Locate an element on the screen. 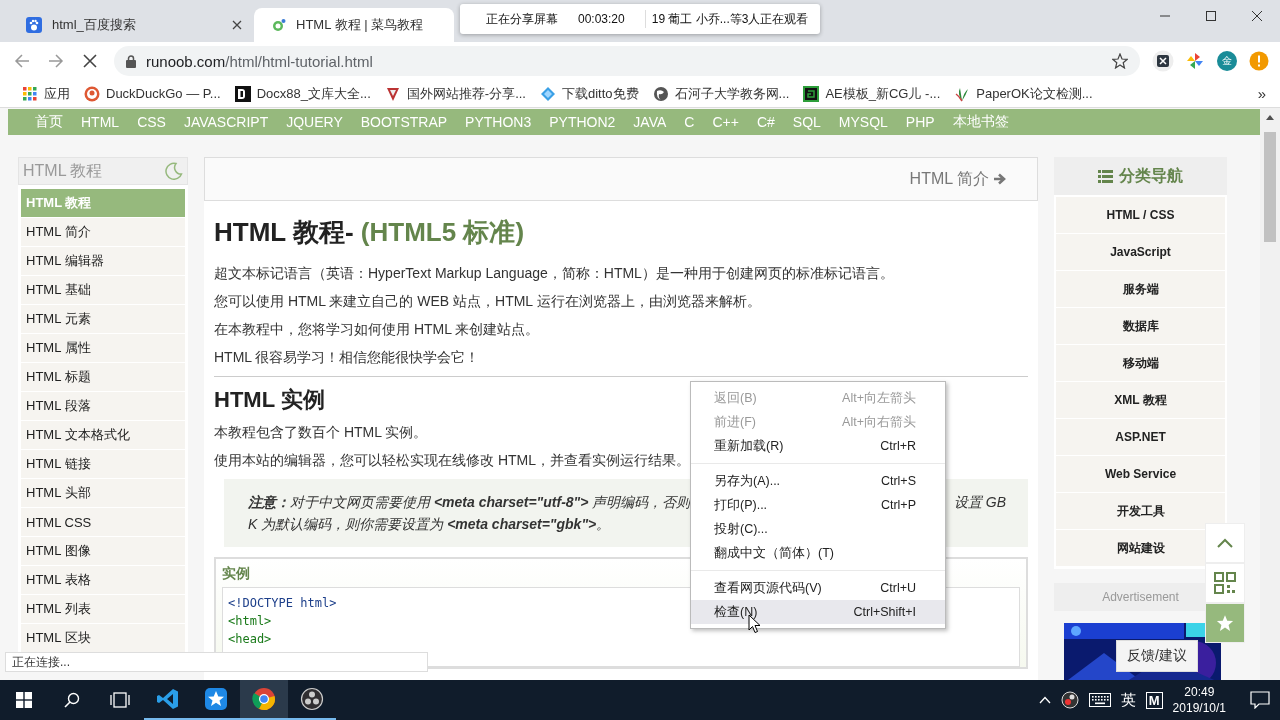 This screenshot has height=720, width=1280. notification-icon is located at coordinates (1260, 700).